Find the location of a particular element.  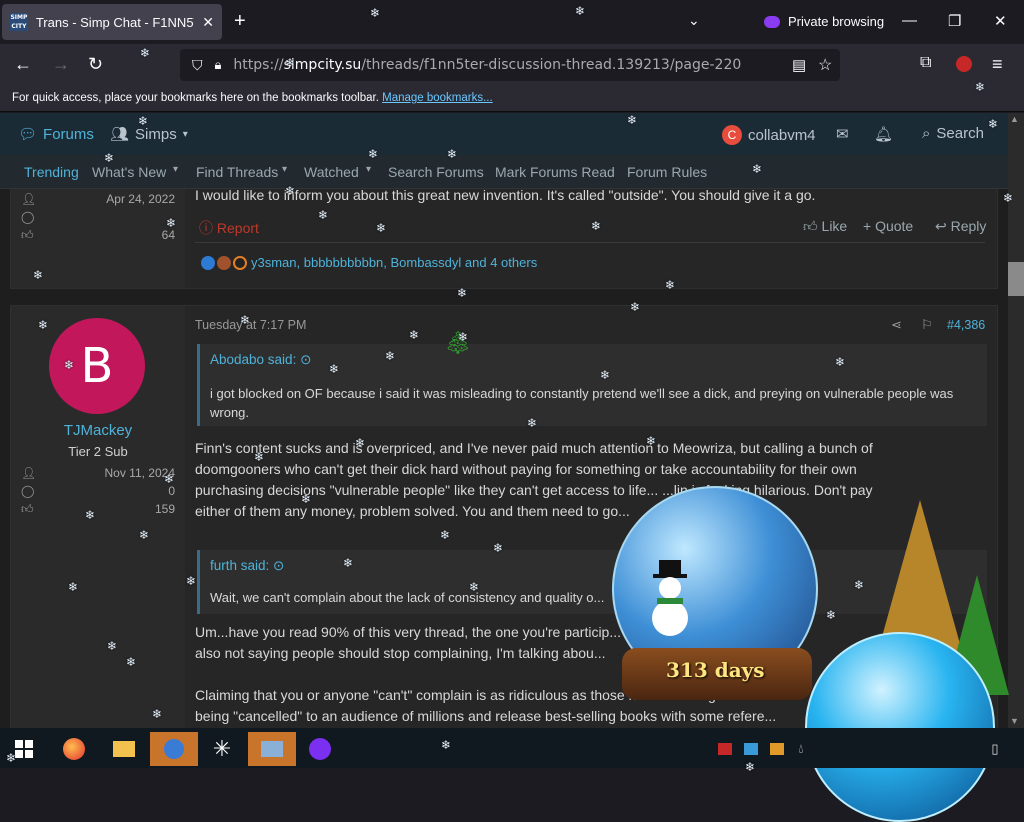

username-link: TJMackey is located at coordinates (98, 430).